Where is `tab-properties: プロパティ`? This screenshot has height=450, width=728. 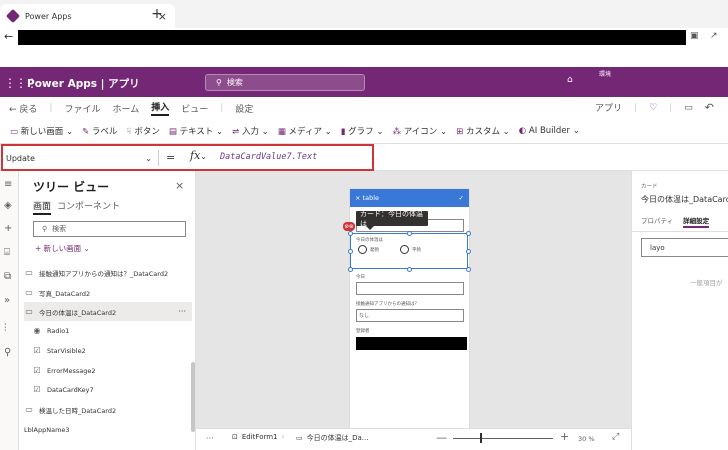 tab-properties: プロパティ is located at coordinates (657, 221).